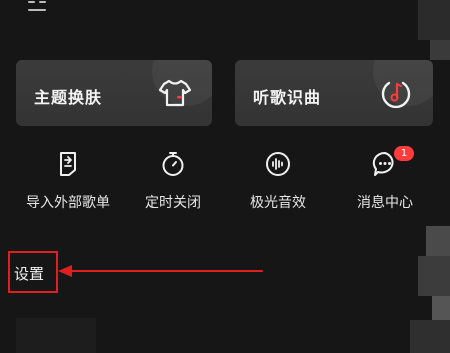 Image resolution: width=450 pixels, height=353 pixels. What do you see at coordinates (173, 164) in the screenshot?
I see `timer-icon` at bounding box center [173, 164].